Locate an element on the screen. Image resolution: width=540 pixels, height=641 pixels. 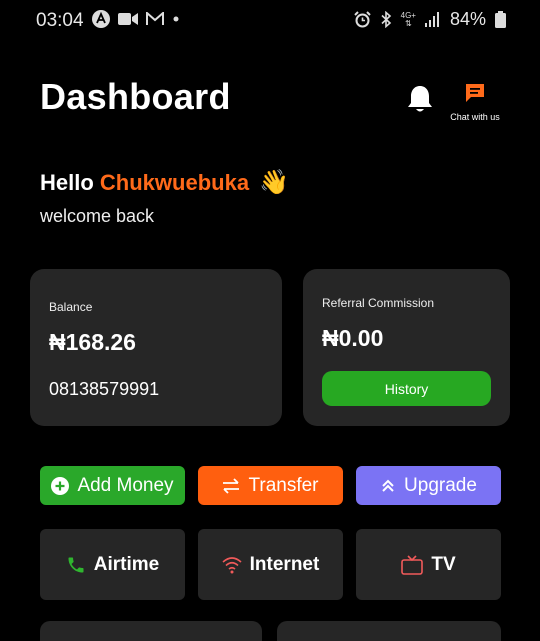
balance-label: Balance is located at coordinates (71, 307).